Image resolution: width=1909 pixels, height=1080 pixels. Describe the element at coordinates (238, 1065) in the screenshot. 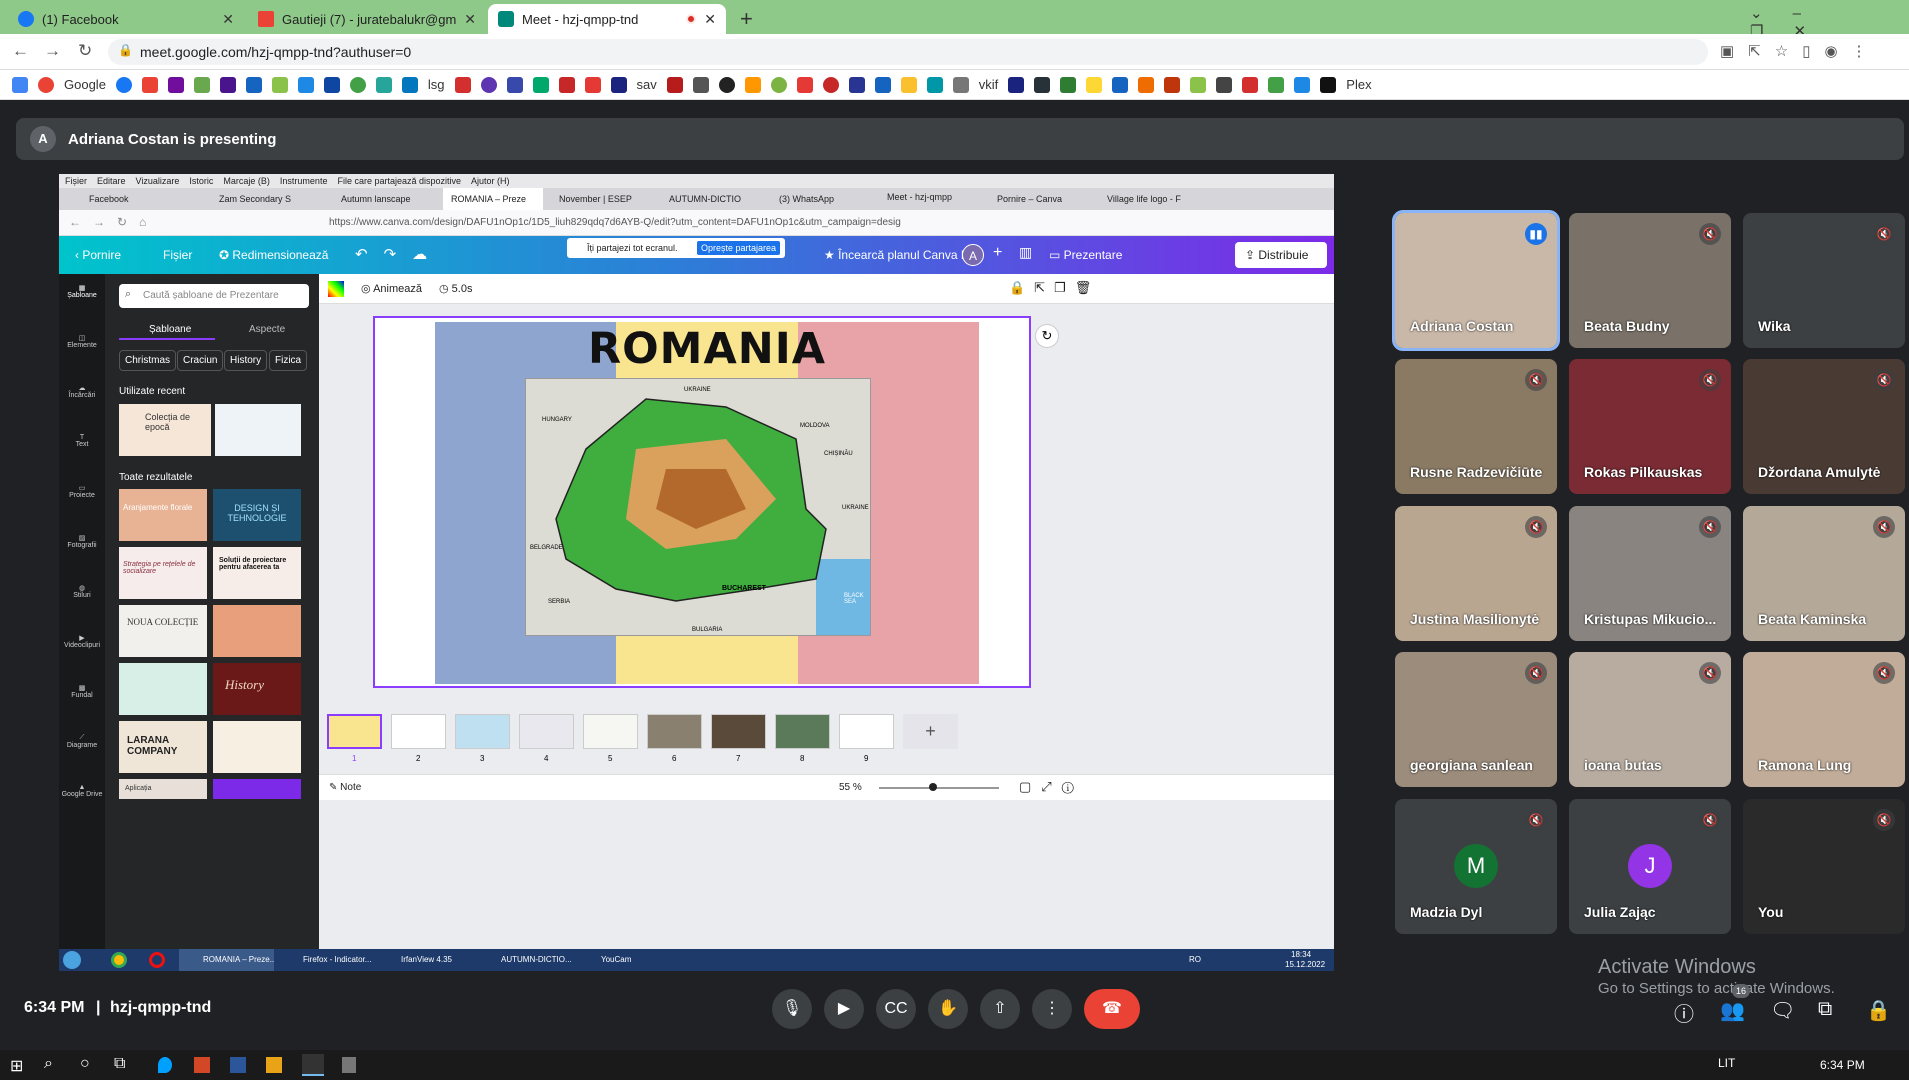

I see `word-icon` at that location.